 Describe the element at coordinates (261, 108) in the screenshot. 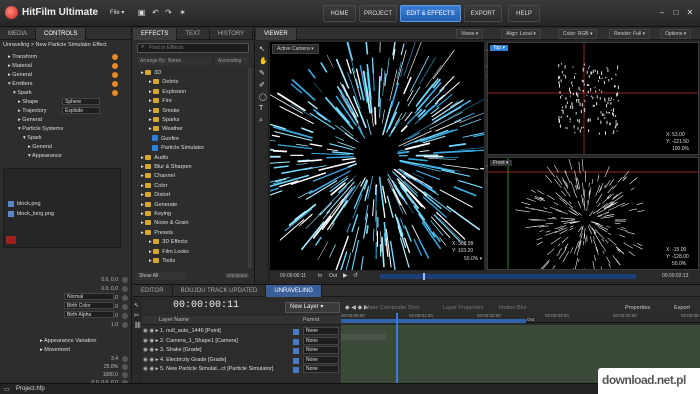

I see `text-tool-icon: T` at that location.